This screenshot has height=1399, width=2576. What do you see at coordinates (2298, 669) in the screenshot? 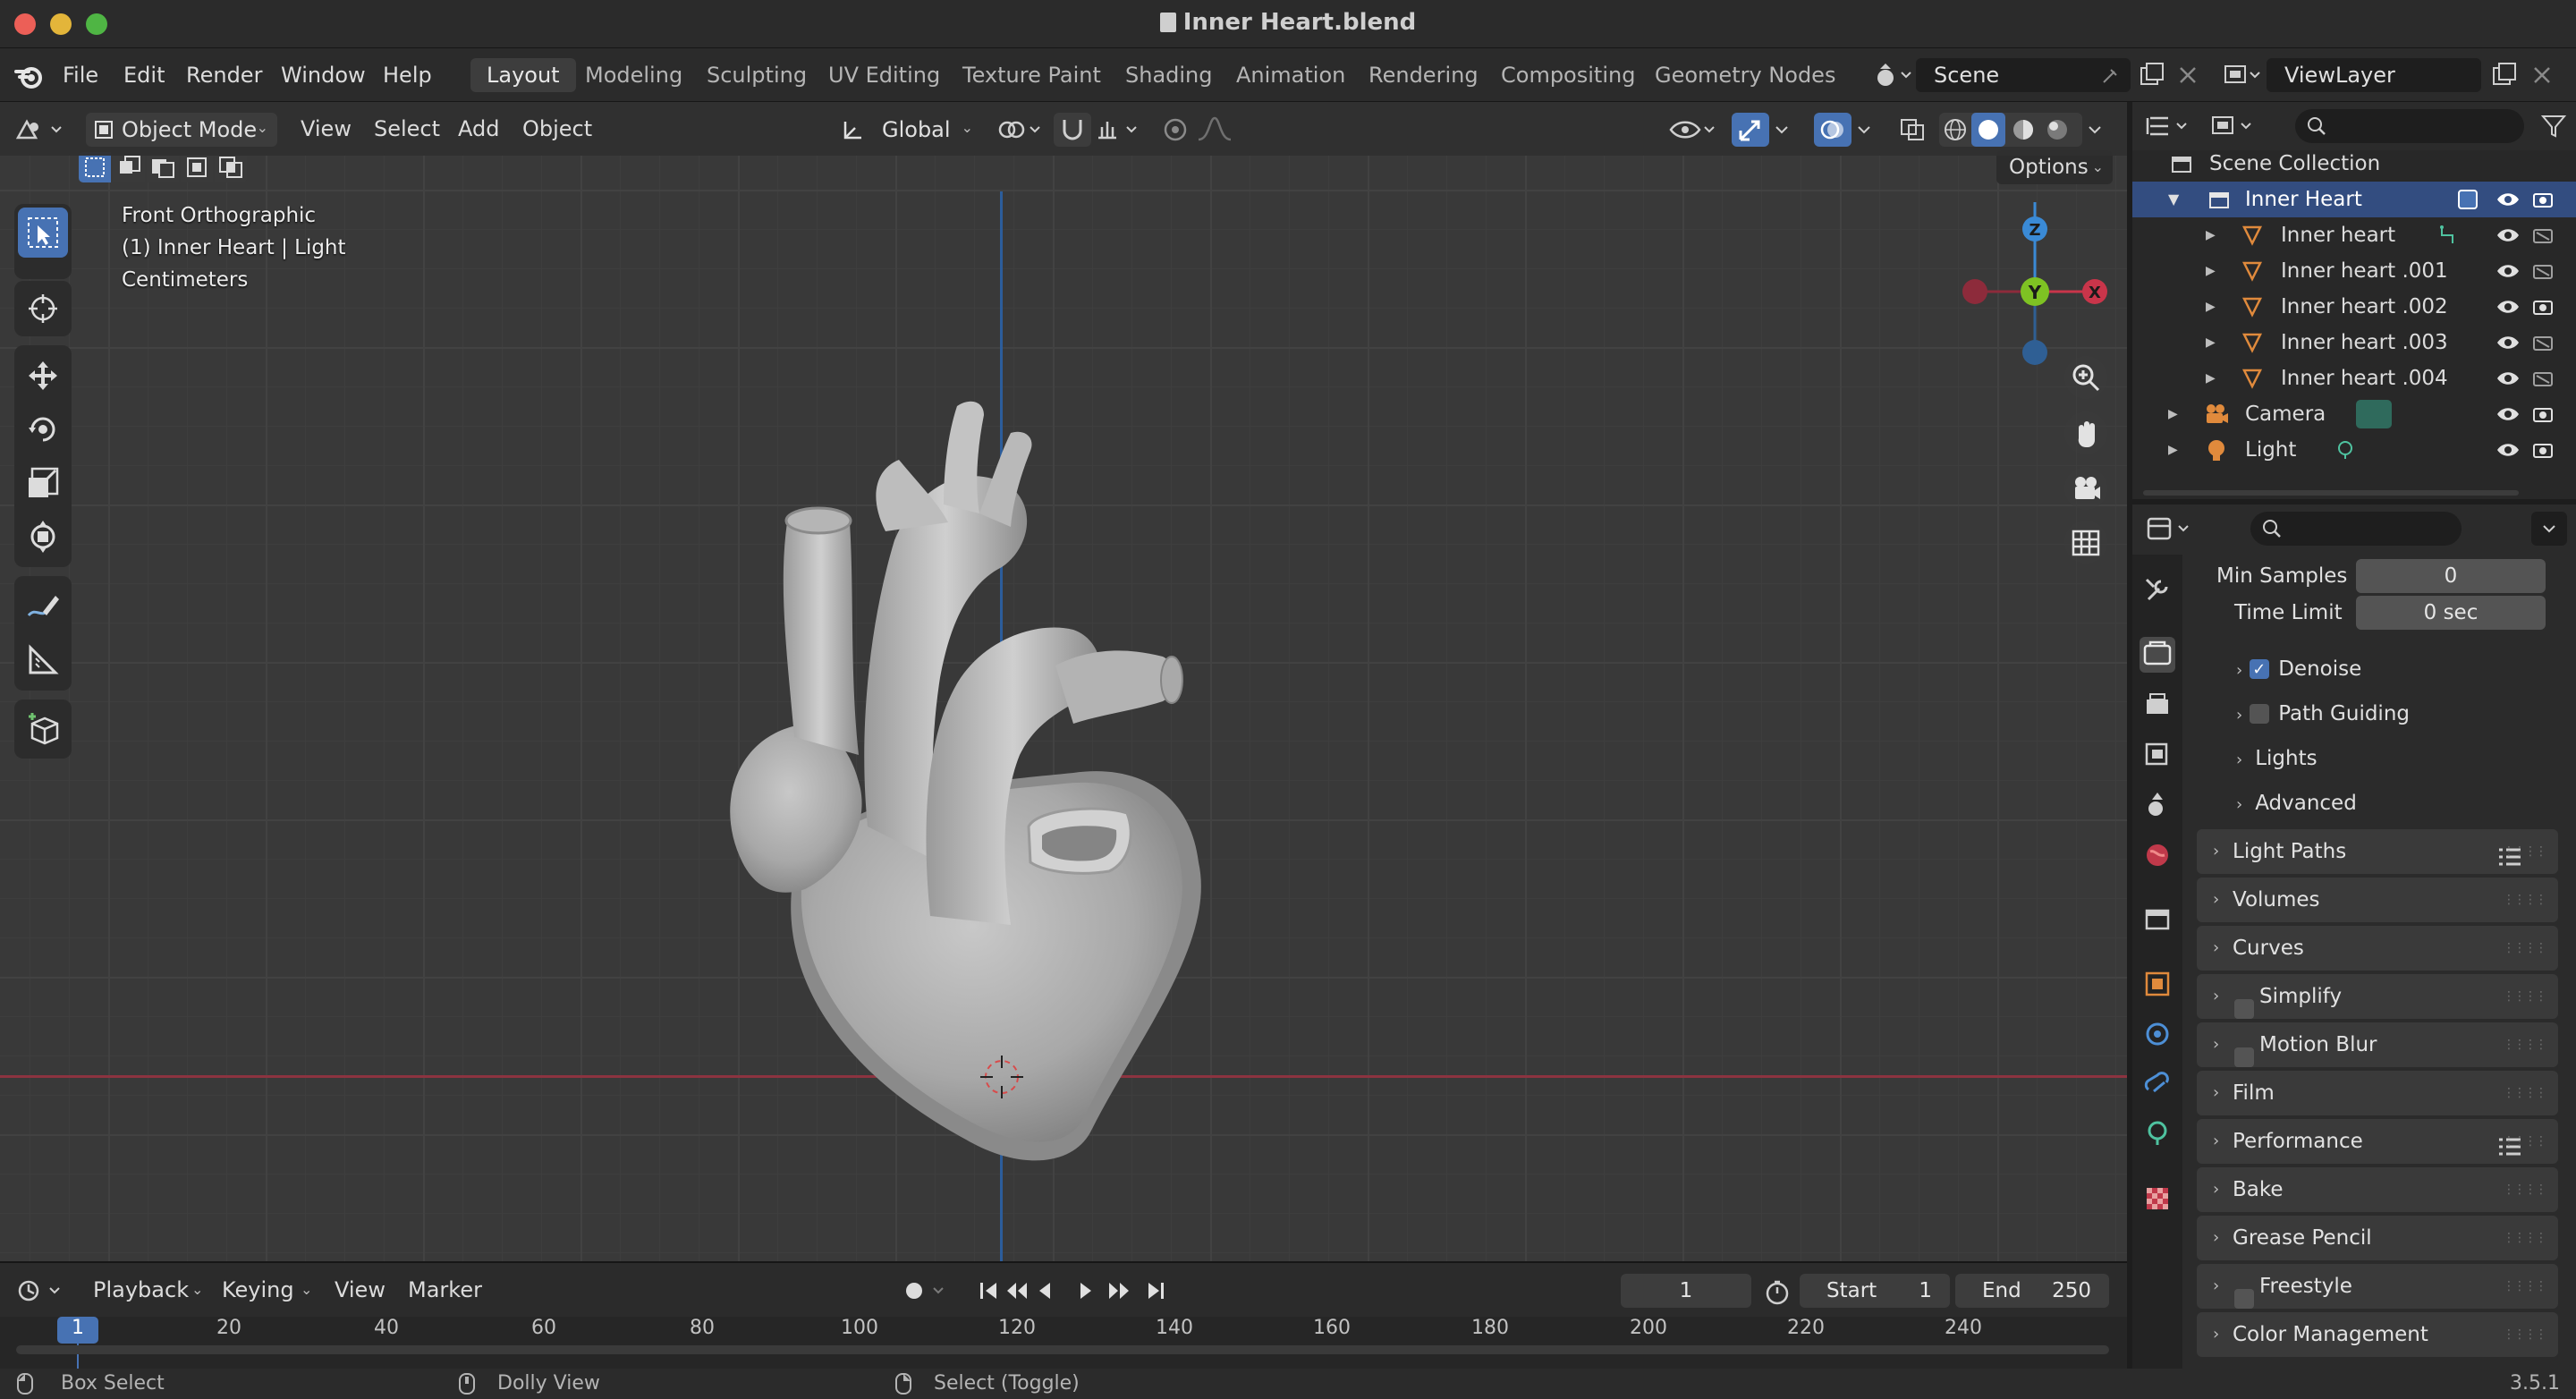
I see `subpanel-denoise: › Denoise` at bounding box center [2298, 669].